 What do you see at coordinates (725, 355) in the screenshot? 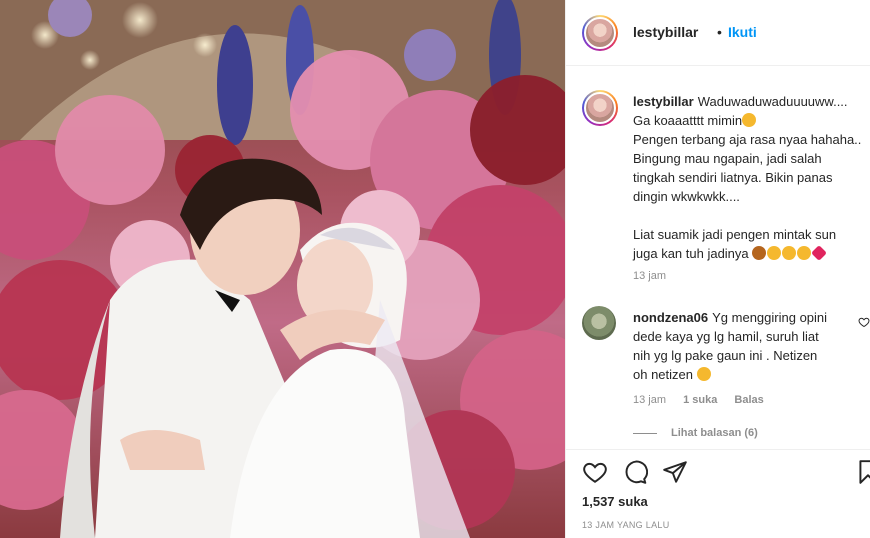
I see `comment-line: nih yg lg pake gaun ini . Netizen` at bounding box center [725, 355].